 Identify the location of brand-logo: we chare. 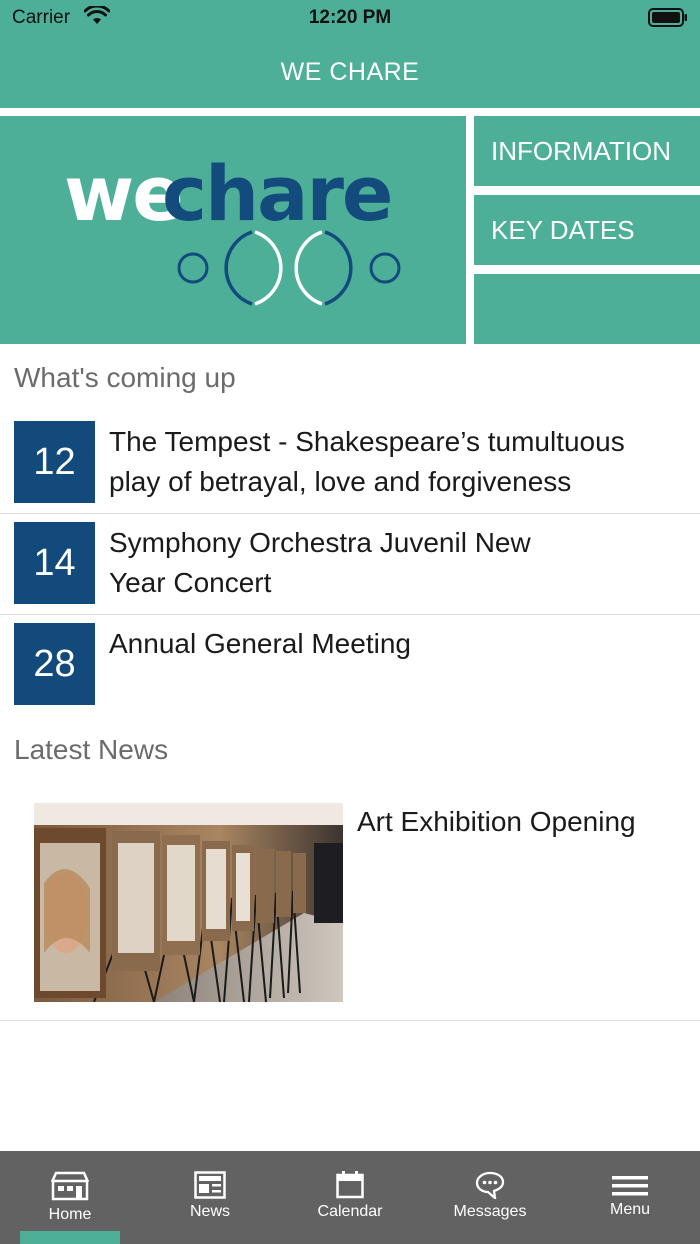
(233, 230).